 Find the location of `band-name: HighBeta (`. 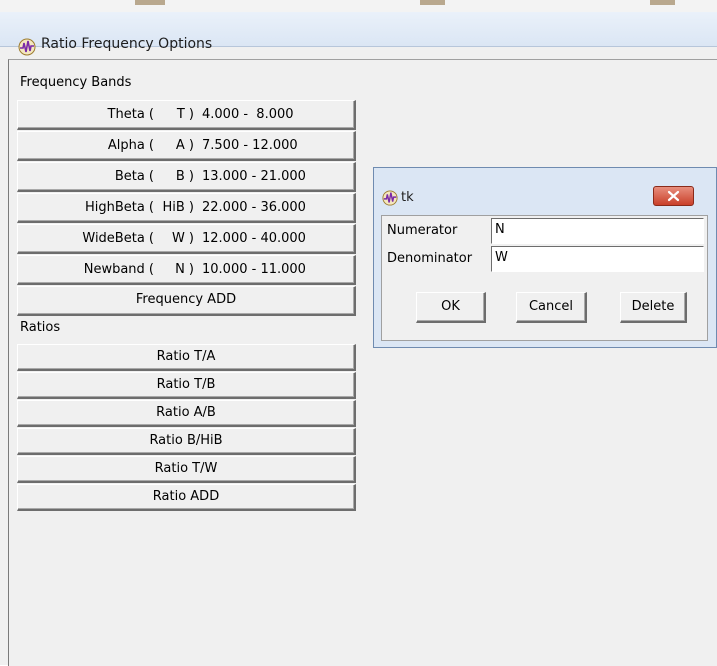

band-name: HighBeta ( is located at coordinates (119, 207).